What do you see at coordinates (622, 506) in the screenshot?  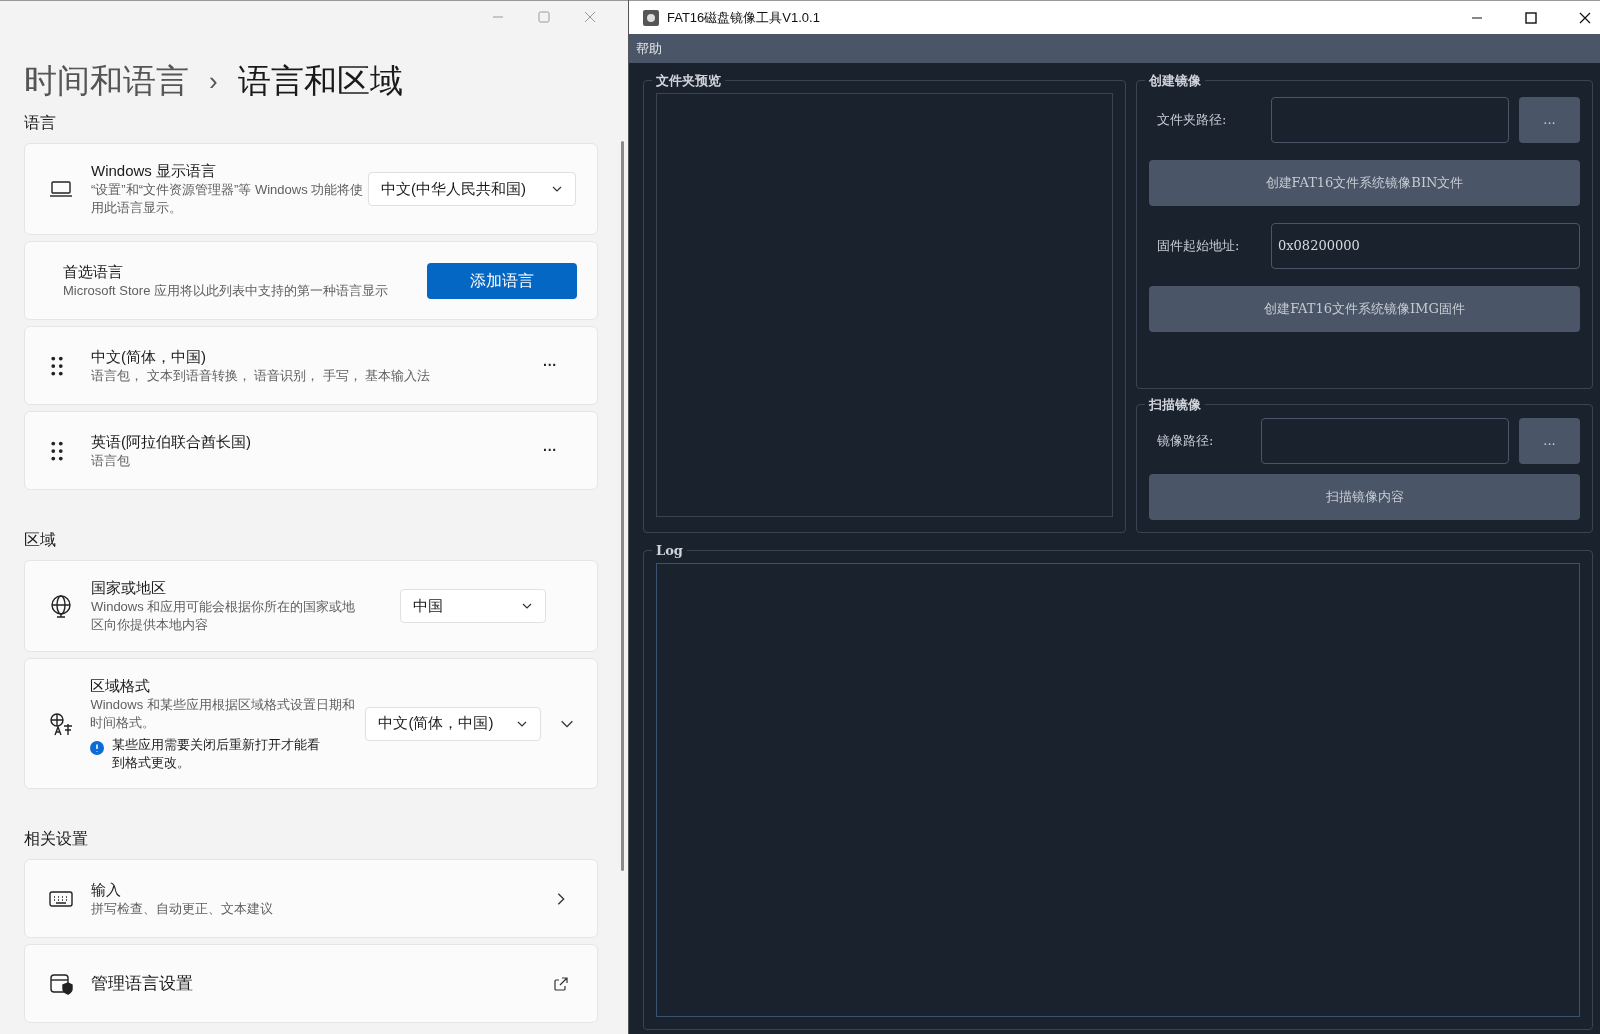 I see `scrollbar-thumb` at bounding box center [622, 506].